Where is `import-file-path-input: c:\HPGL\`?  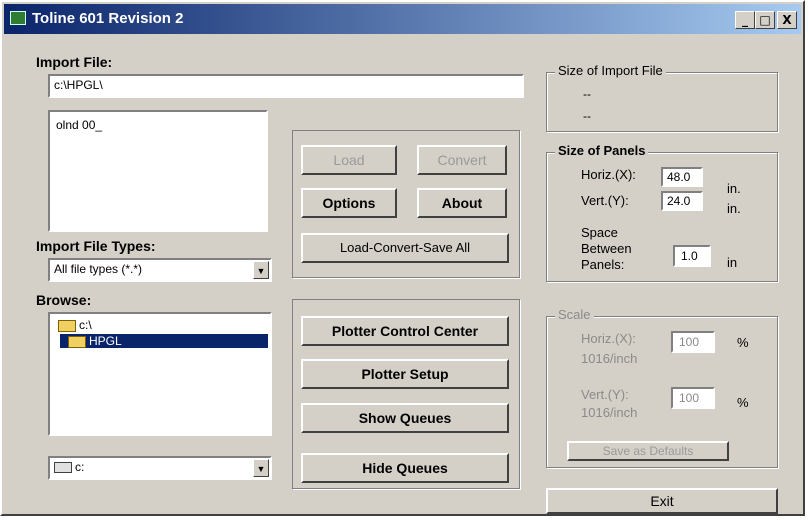 import-file-path-input: c:\HPGL\ is located at coordinates (286, 86).